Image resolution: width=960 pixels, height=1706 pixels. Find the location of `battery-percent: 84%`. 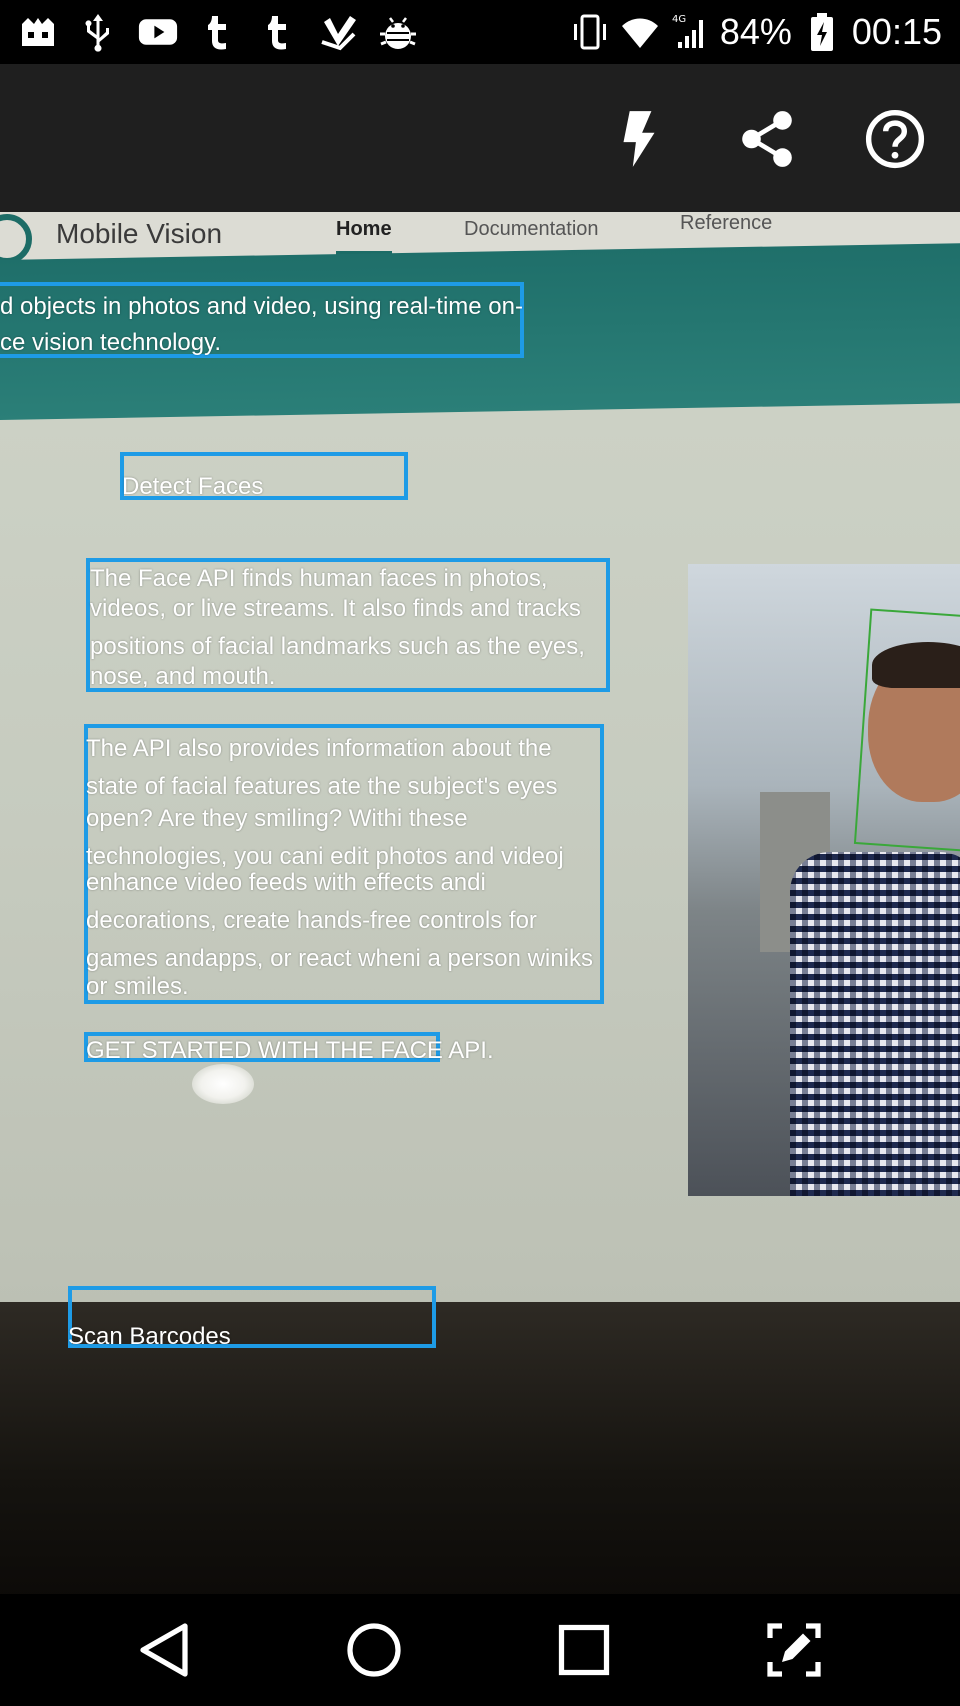

battery-percent: 84% is located at coordinates (755, 31).